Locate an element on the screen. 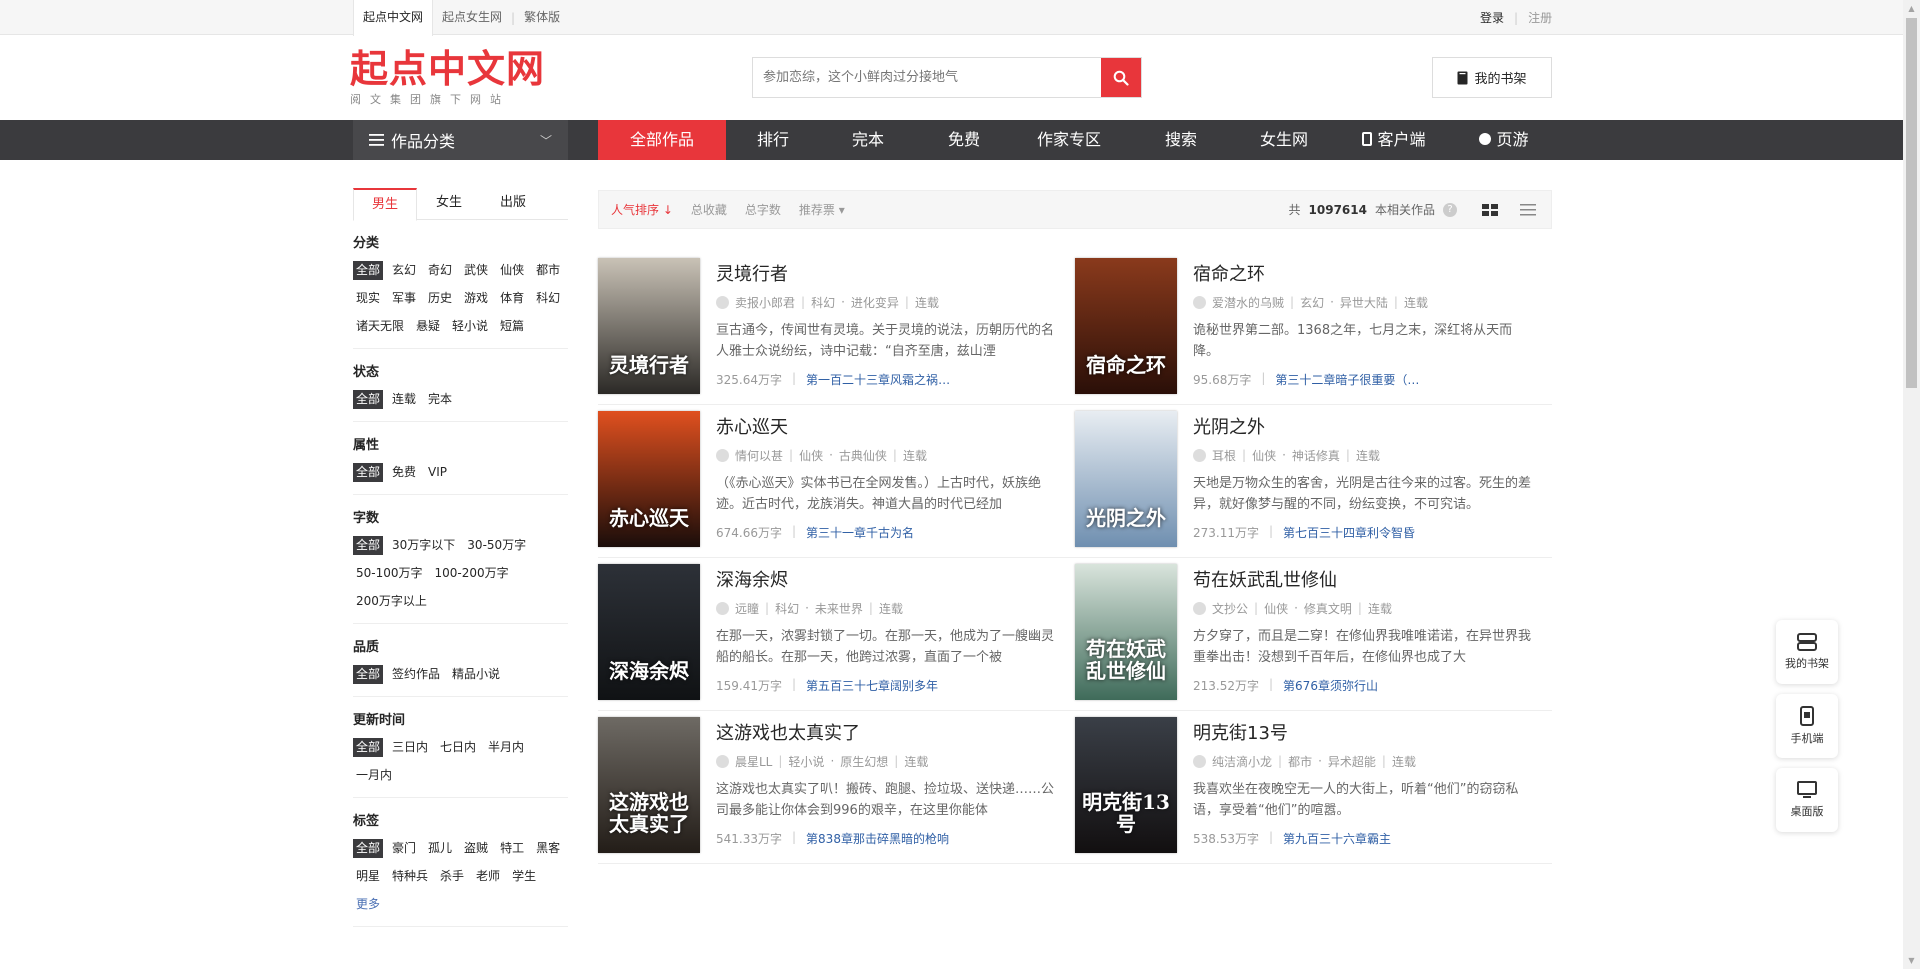  sort-word-count: 总字数 is located at coordinates (763, 209).